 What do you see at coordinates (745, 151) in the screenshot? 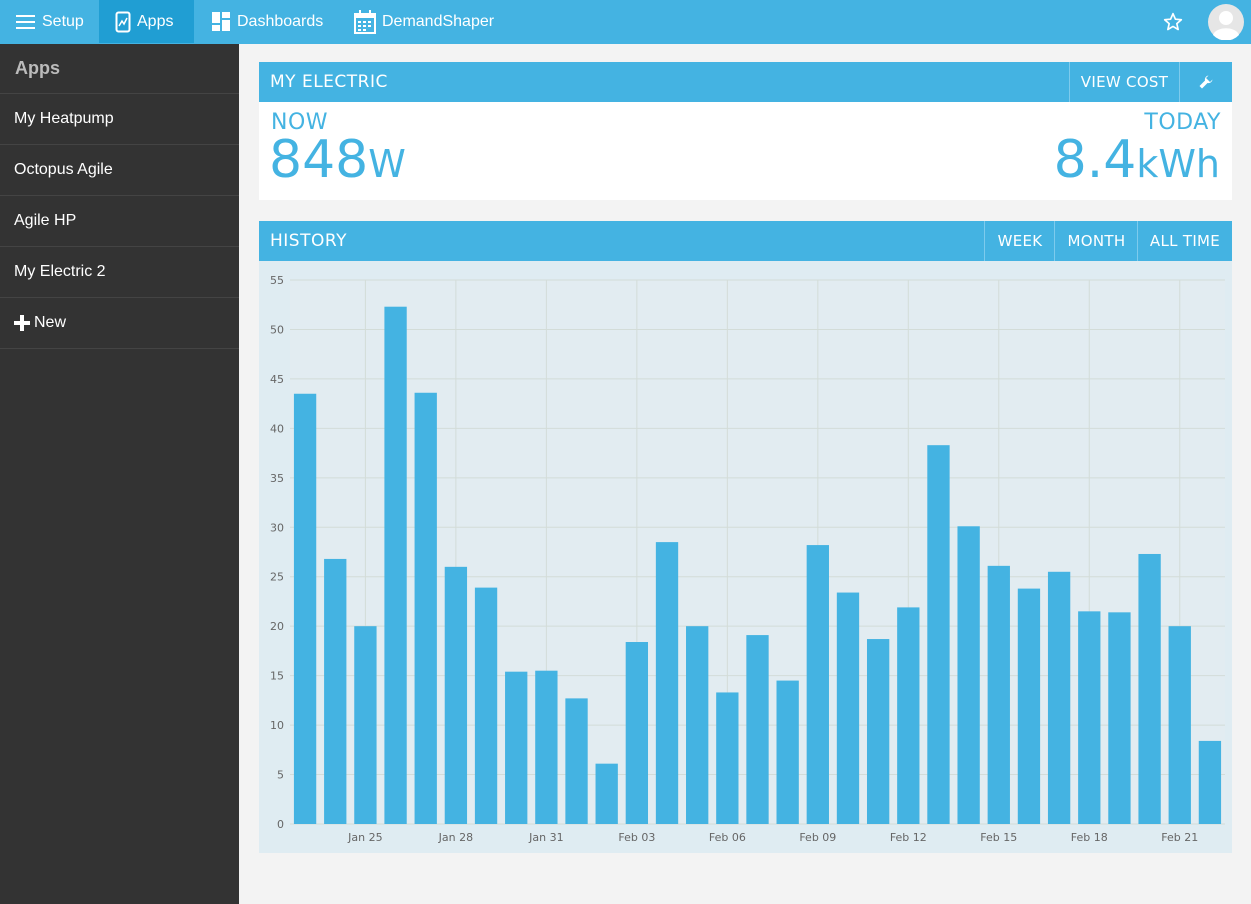
I see `power-summary: NOW 848W TODAY 8.4kWh` at bounding box center [745, 151].